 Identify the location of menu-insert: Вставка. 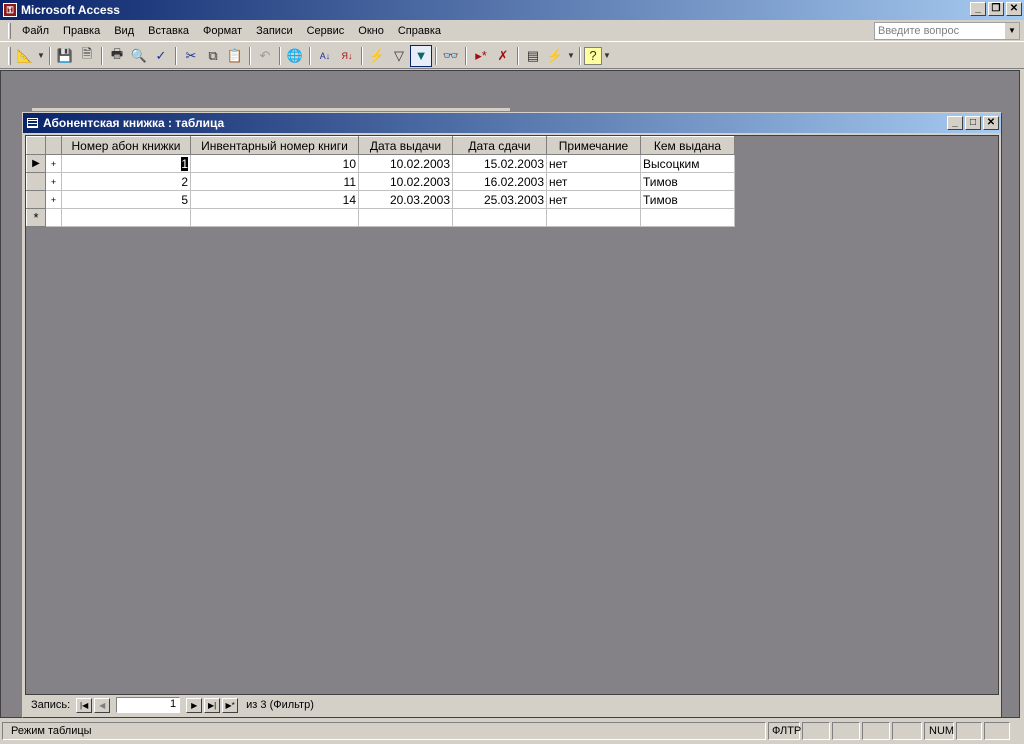
(168, 31).